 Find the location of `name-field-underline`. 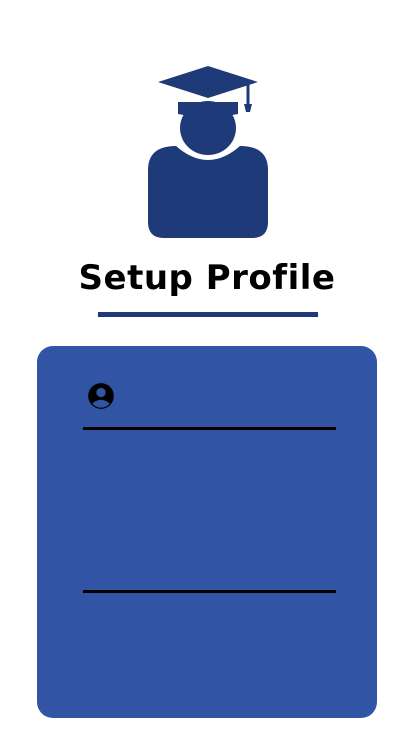

name-field-underline is located at coordinates (209, 428).